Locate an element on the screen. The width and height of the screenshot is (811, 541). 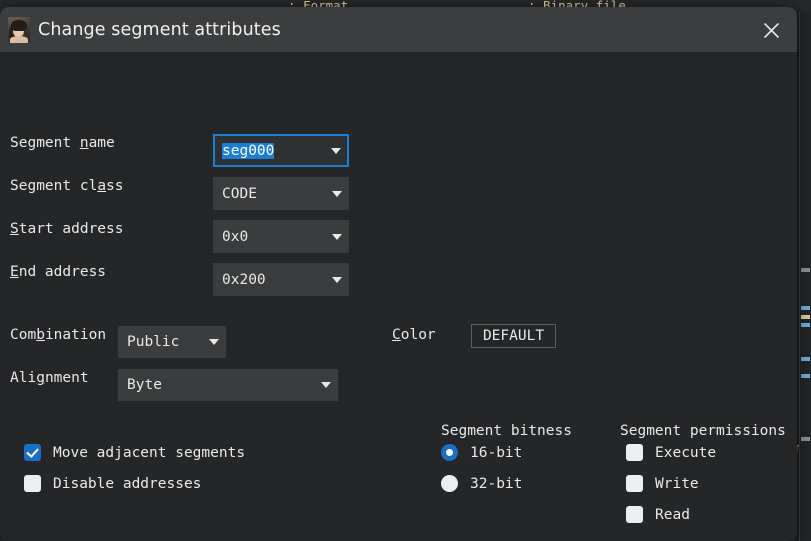
permission-write-checkbox: Write is located at coordinates (662, 483).